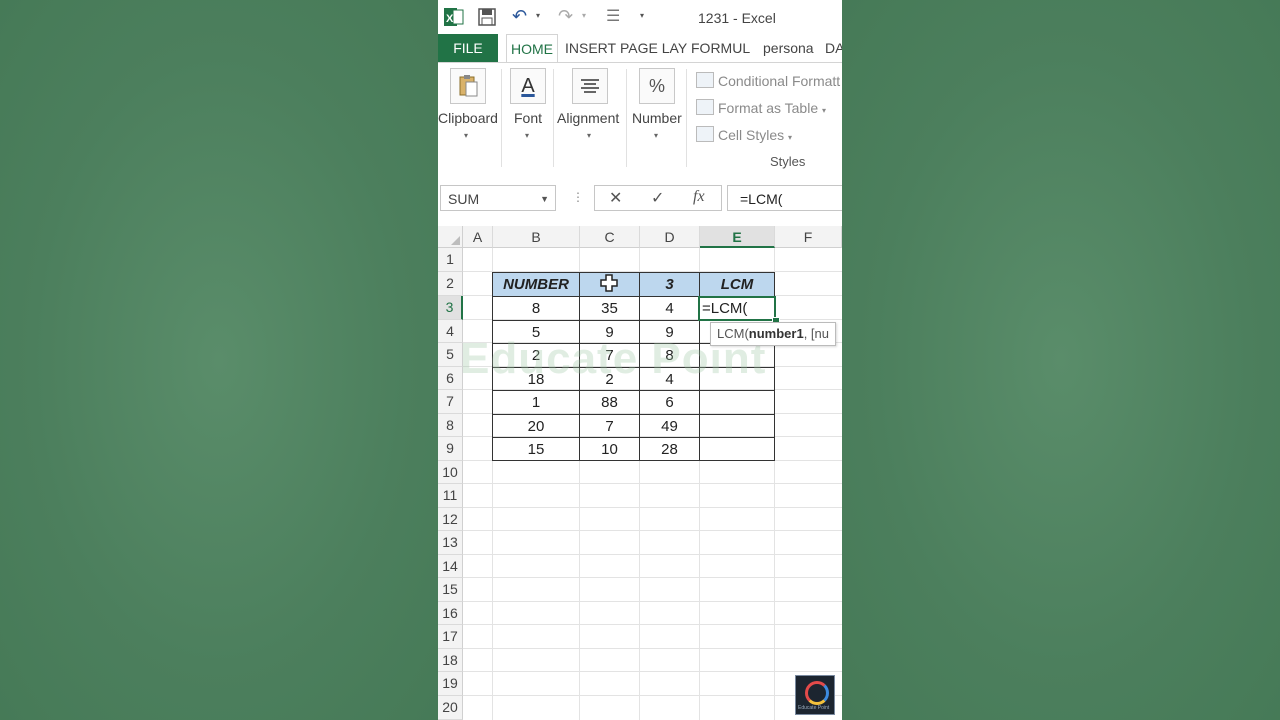 Image resolution: width=1280 pixels, height=720 pixels. I want to click on column-header-d: D, so click(670, 237).